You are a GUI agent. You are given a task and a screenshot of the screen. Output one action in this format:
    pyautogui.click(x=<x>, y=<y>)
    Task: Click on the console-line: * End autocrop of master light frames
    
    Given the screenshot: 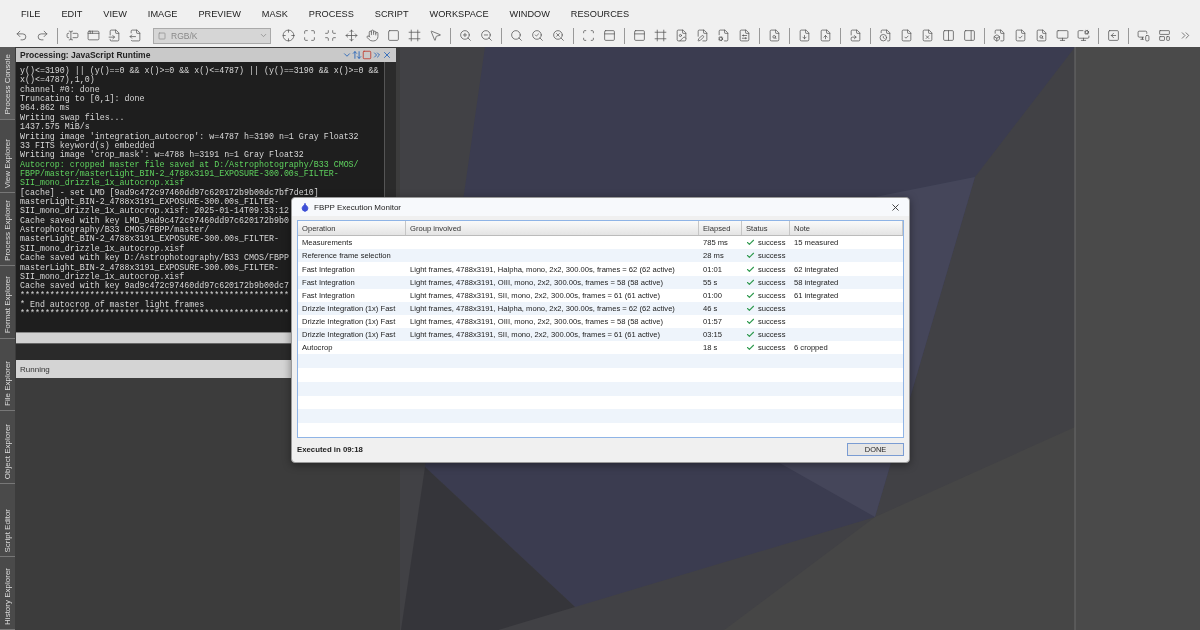 What is the action you would take?
    pyautogui.click(x=112, y=305)
    